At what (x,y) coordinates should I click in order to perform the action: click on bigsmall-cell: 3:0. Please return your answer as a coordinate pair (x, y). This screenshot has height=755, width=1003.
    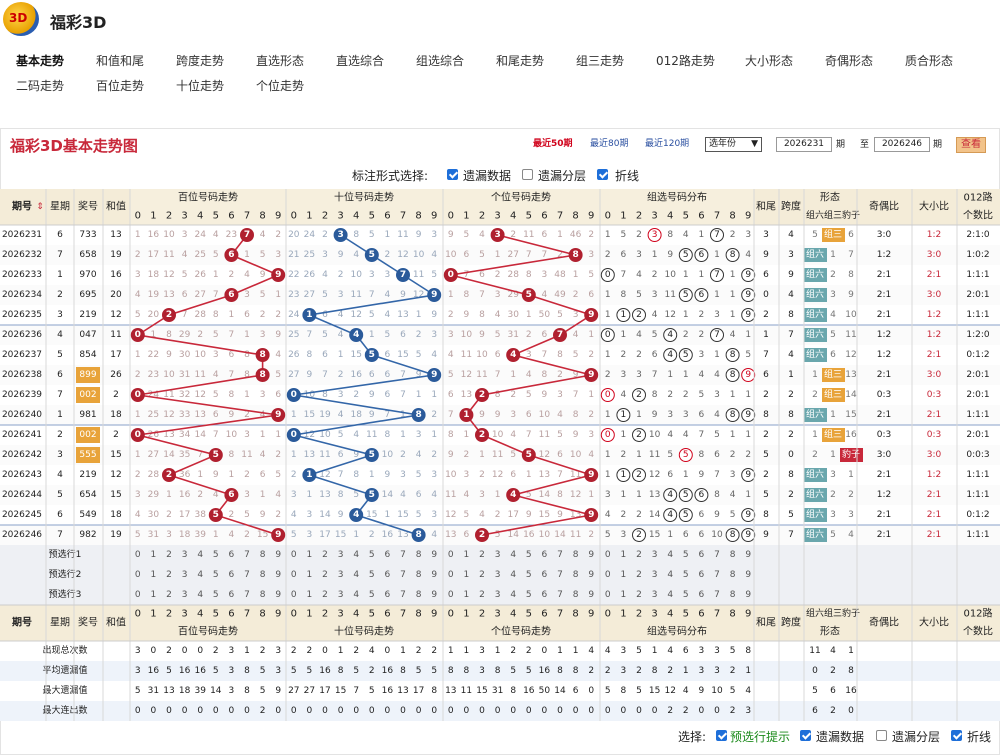
    Looking at the image, I should click on (934, 455).